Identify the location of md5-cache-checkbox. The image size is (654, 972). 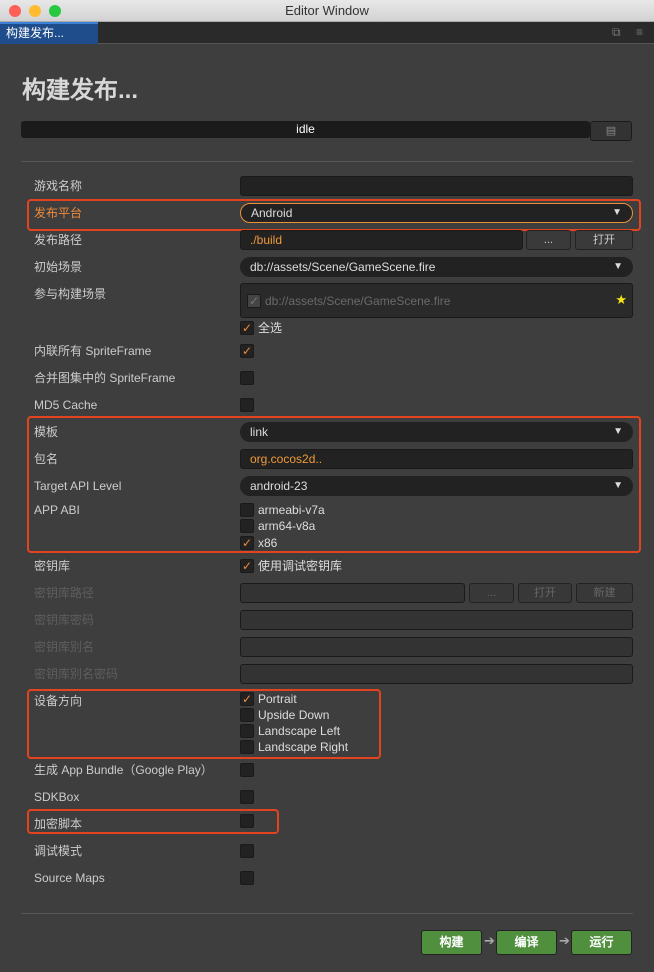
(247, 405).